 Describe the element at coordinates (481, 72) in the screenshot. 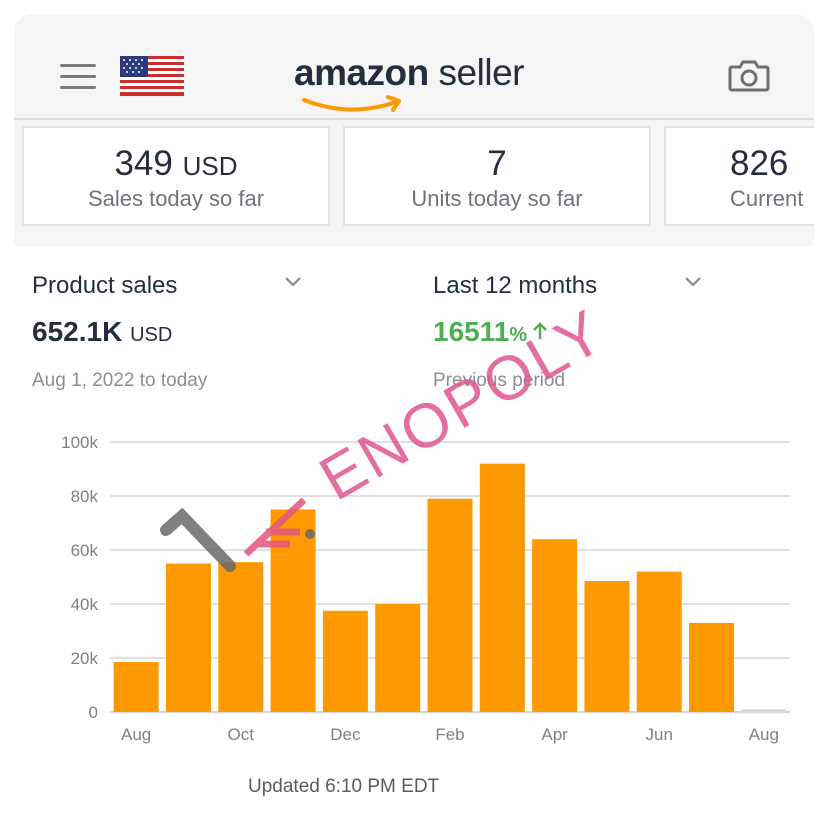

I see `logo-text-light: seller` at that location.